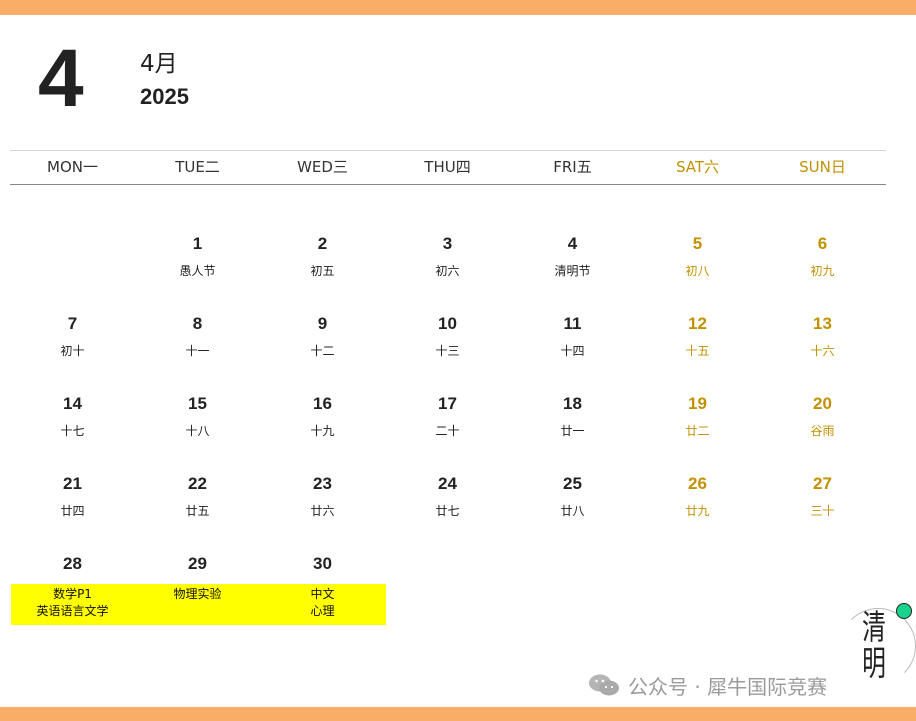  I want to click on day-cell: 26 廿九, so click(697, 496).